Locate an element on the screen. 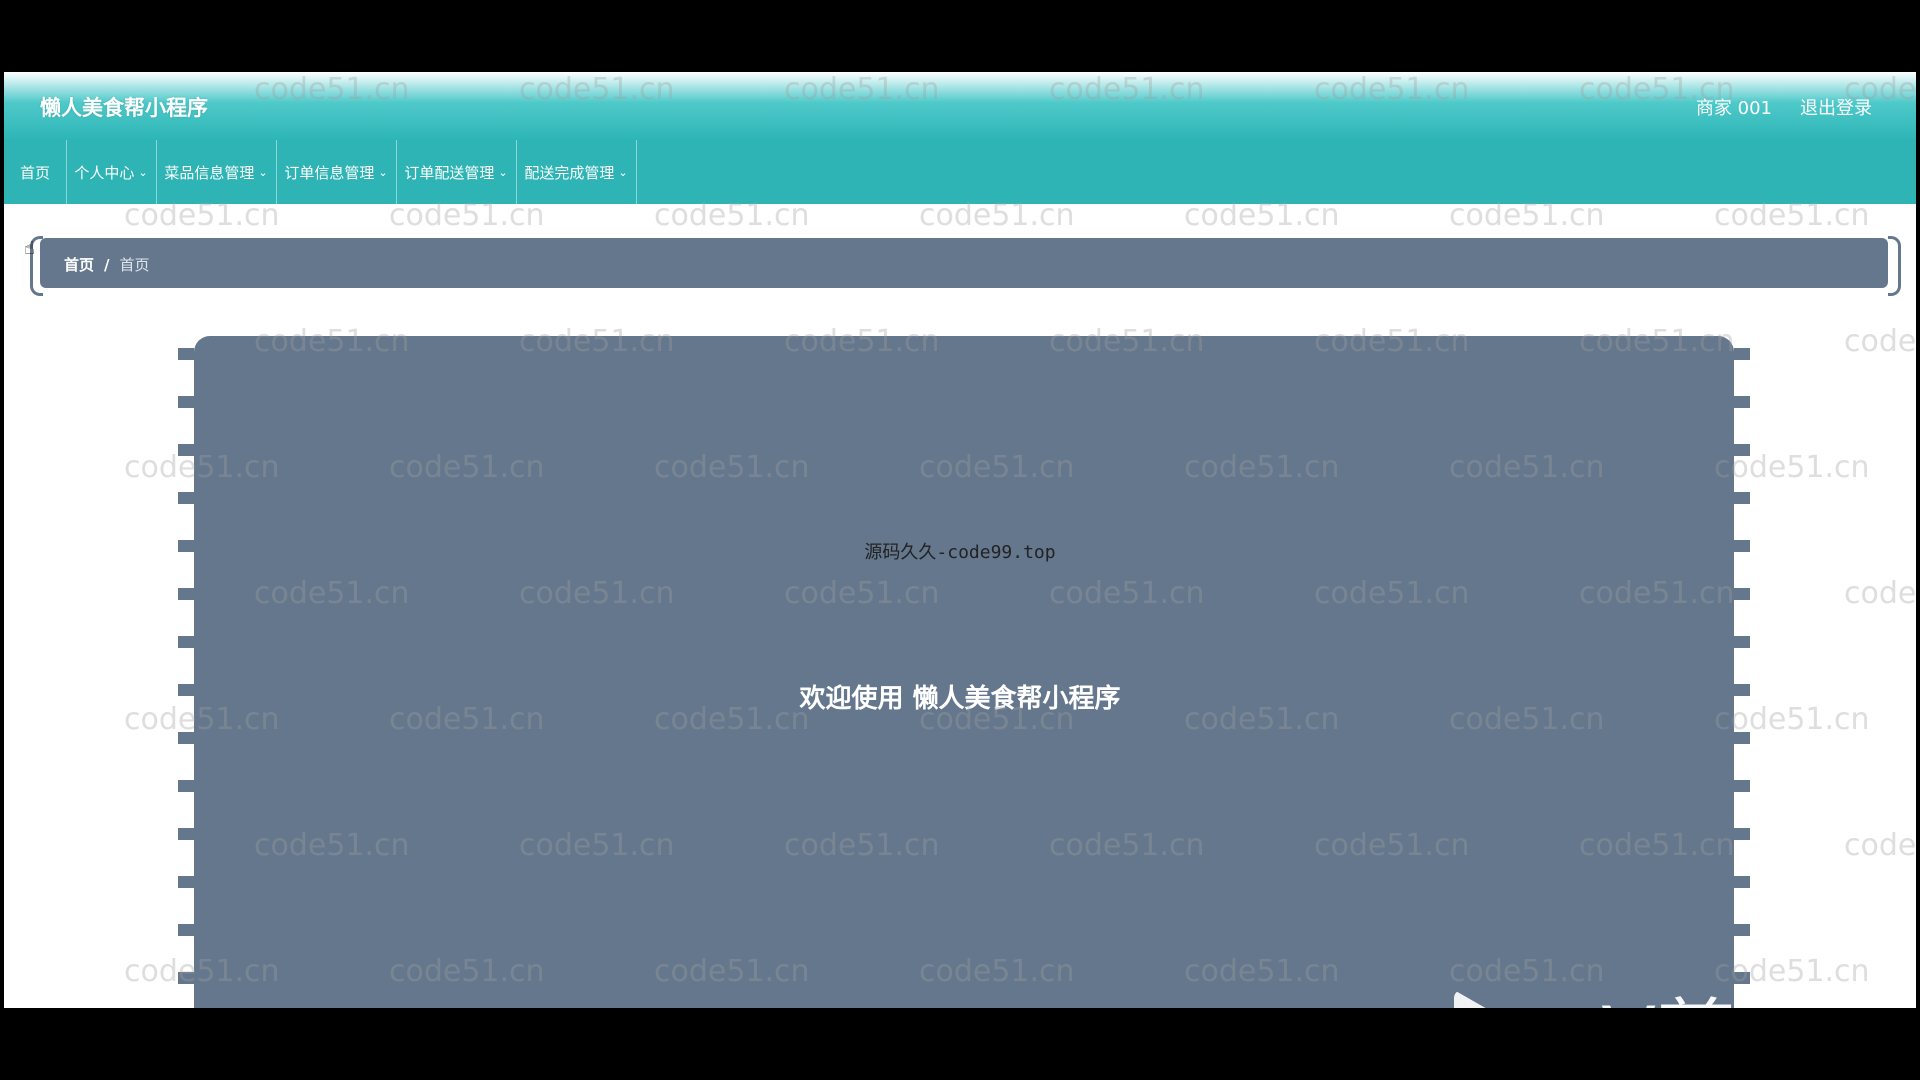 This screenshot has width=1920, height=1080. breadcrumb-bar is located at coordinates (964, 263).